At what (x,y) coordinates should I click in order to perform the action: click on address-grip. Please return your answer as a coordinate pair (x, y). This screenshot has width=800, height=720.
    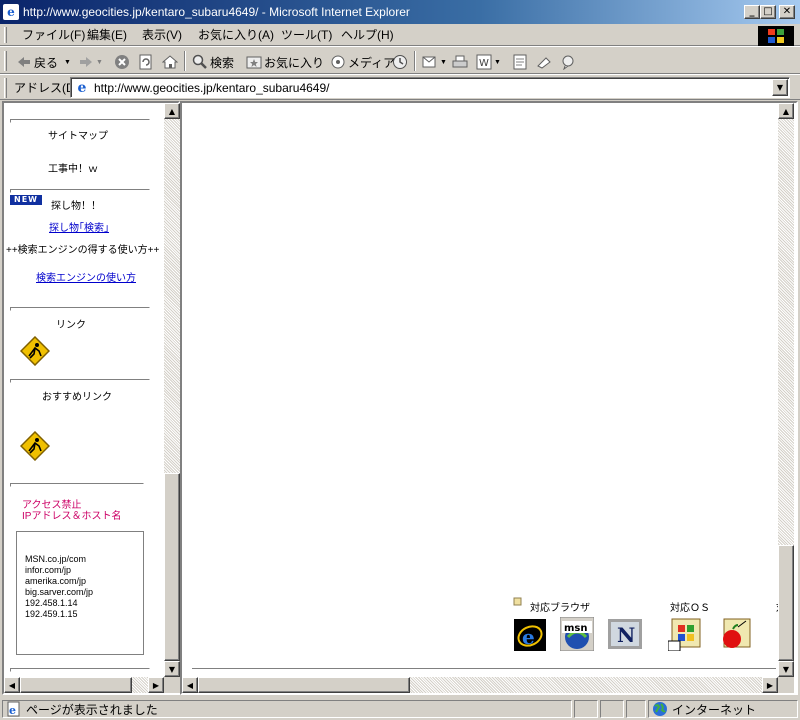
    Looking at the image, I should click on (5, 88).